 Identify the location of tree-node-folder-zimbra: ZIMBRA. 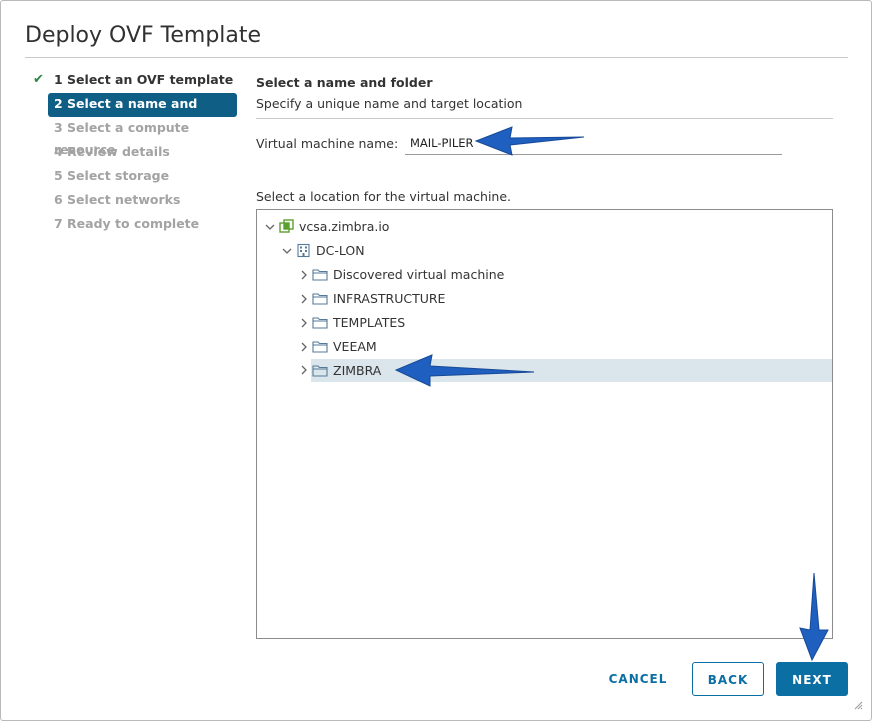
(571, 370).